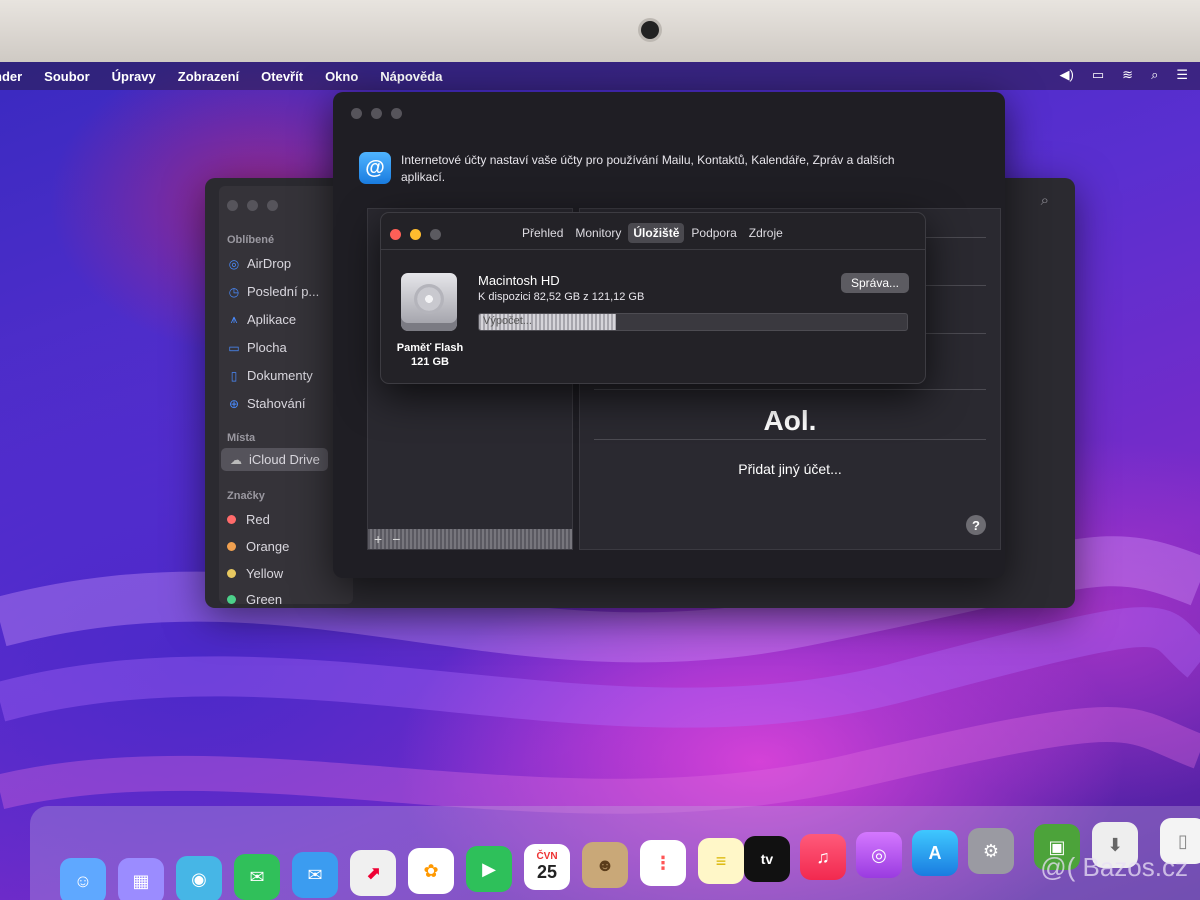  Describe the element at coordinates (11, 76) in the screenshot. I see `menu-app-name: nder` at that location.